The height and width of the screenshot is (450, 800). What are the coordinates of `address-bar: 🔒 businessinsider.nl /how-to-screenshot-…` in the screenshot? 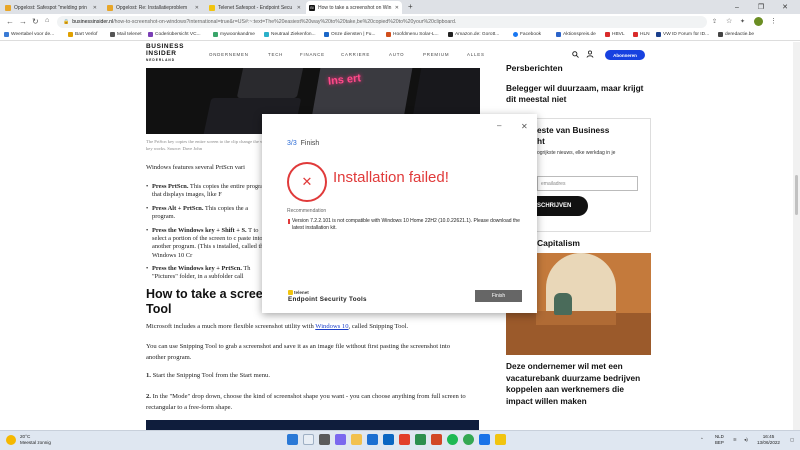 It's located at (382, 22).